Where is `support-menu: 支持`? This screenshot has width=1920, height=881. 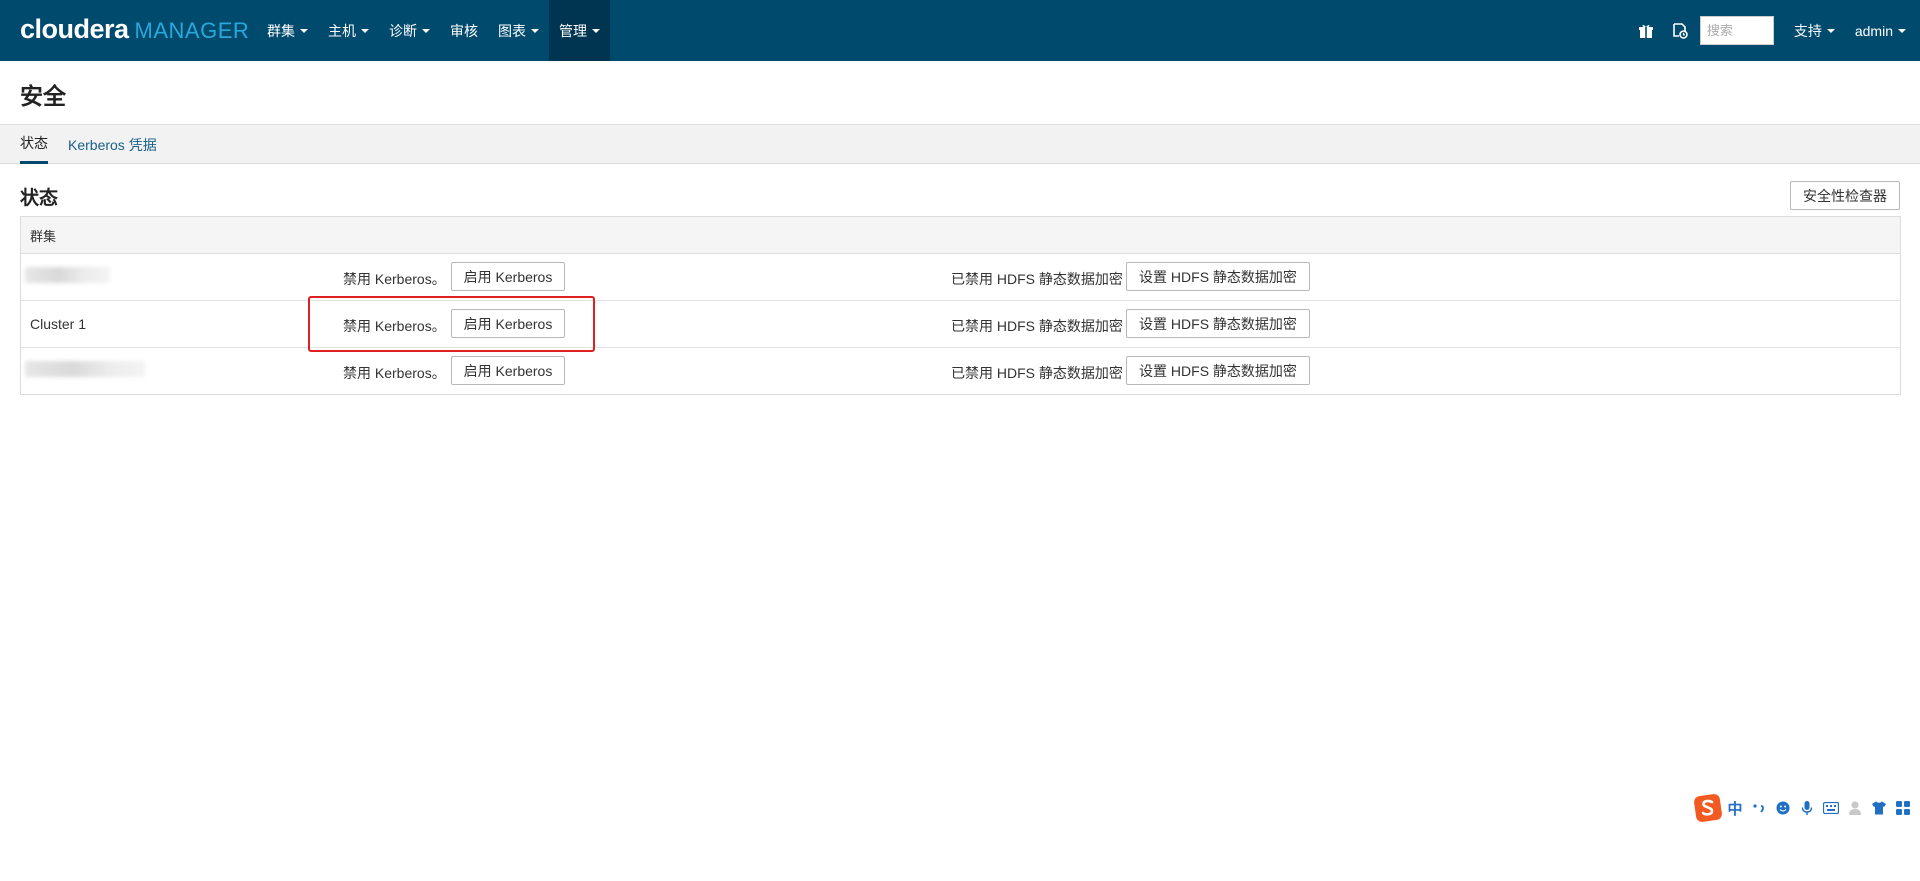 support-menu: 支持 is located at coordinates (1814, 30).